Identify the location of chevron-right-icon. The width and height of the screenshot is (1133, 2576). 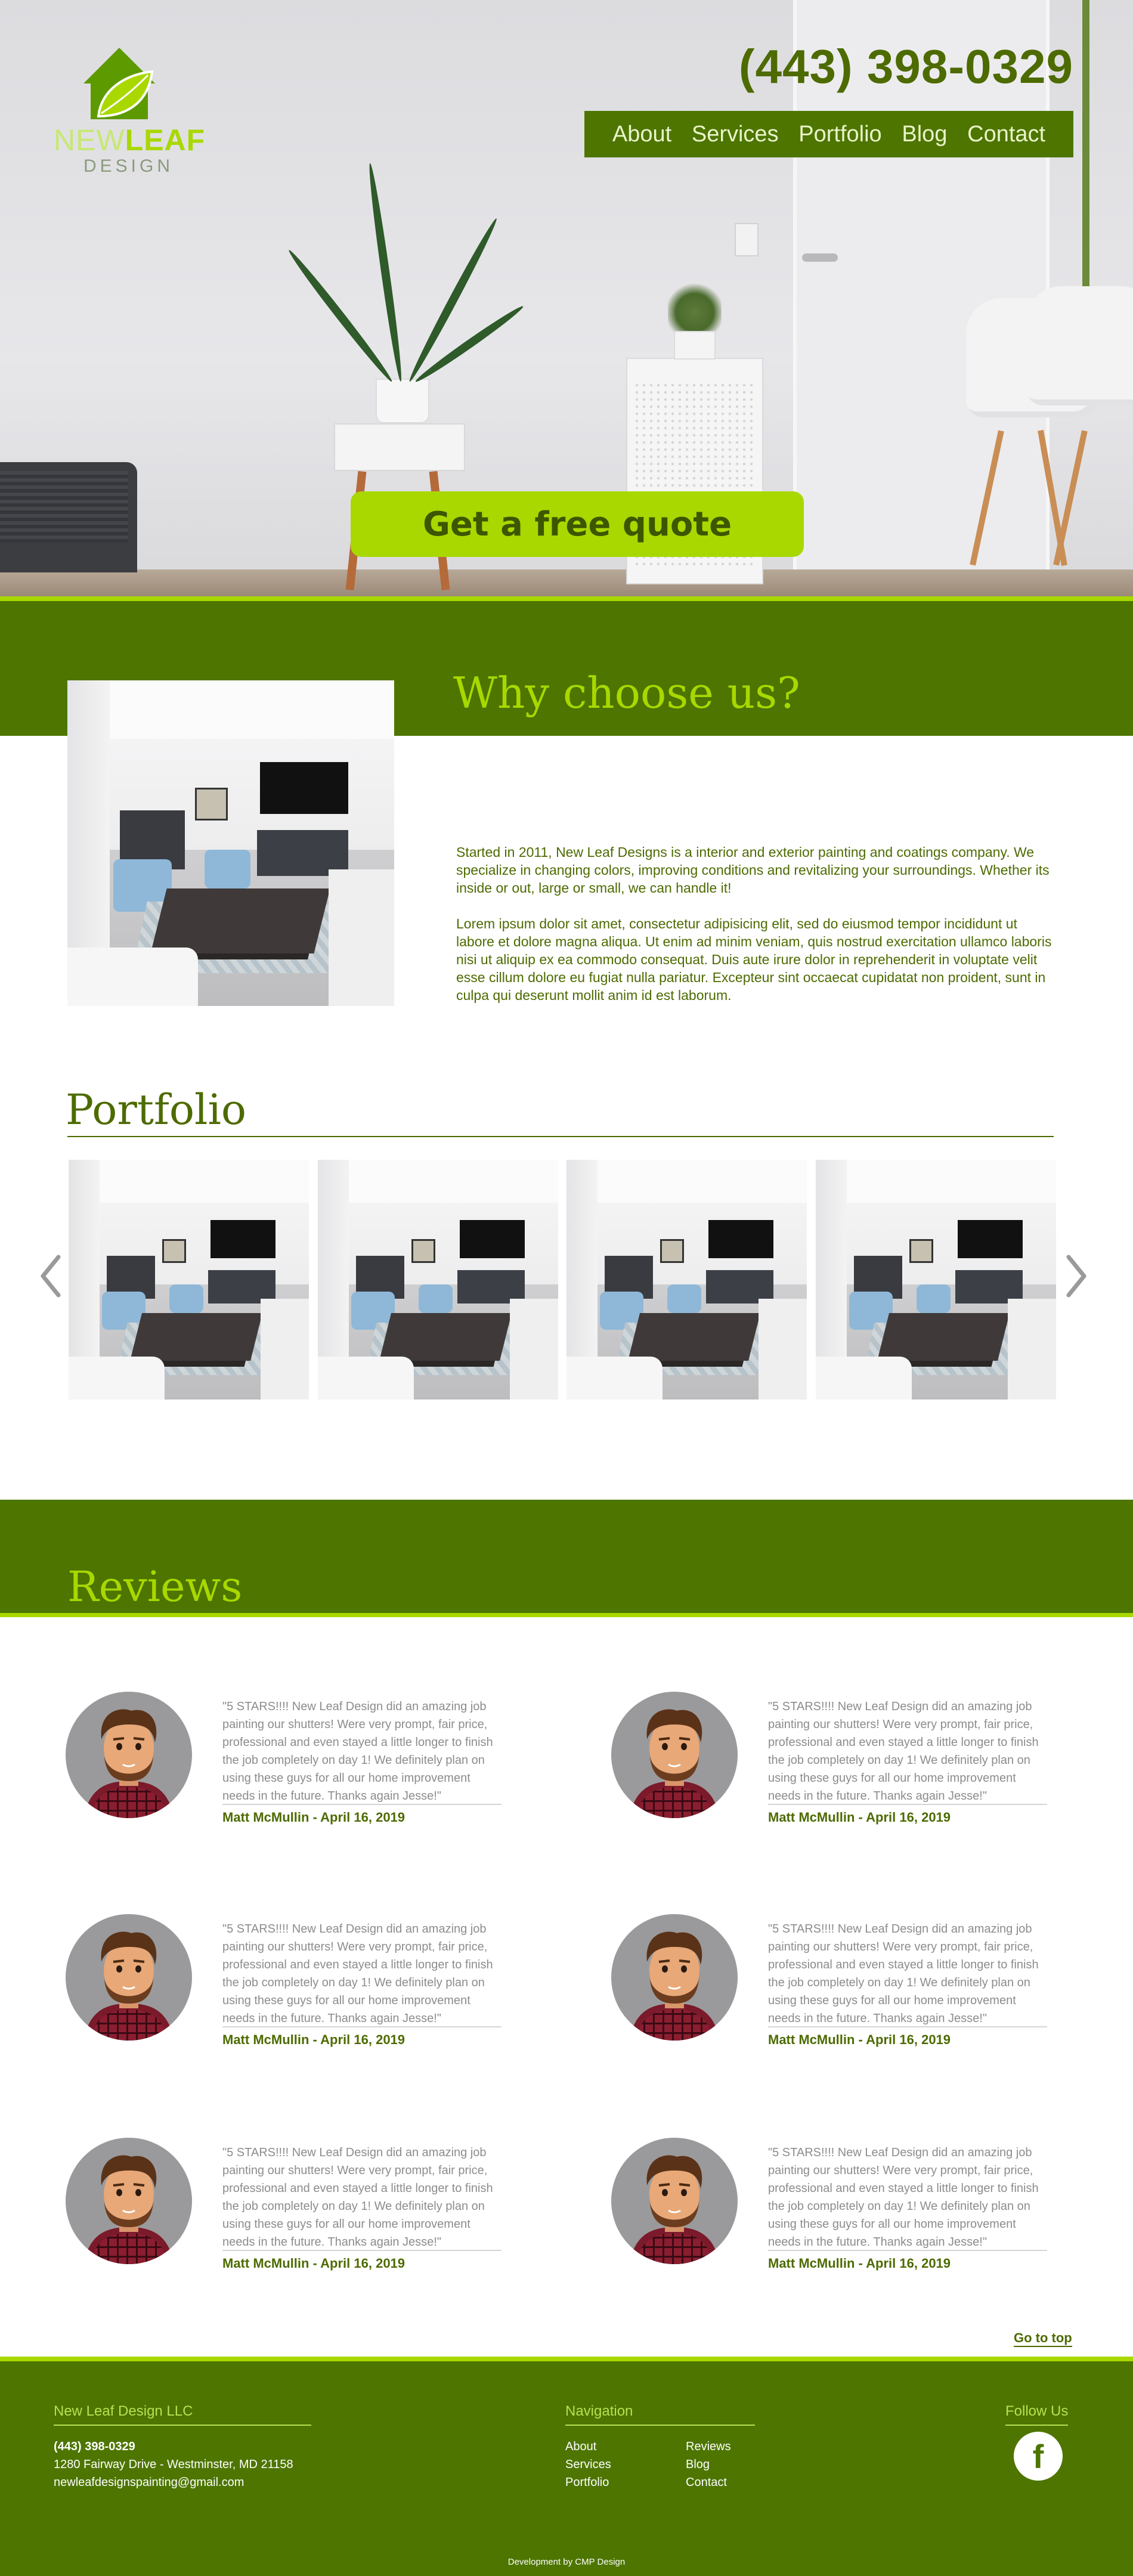
(1077, 1276).